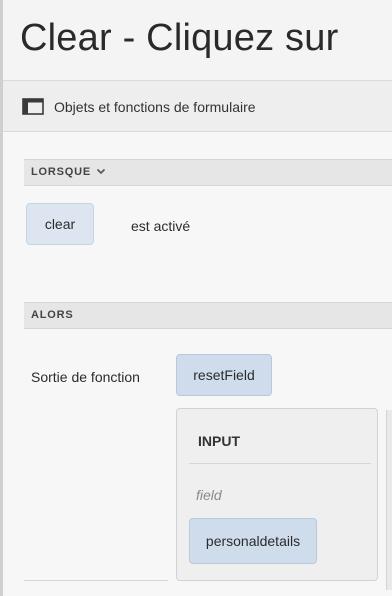  Describe the element at coordinates (253, 541) in the screenshot. I see `personaldetails-field-token: personaldetails` at that location.